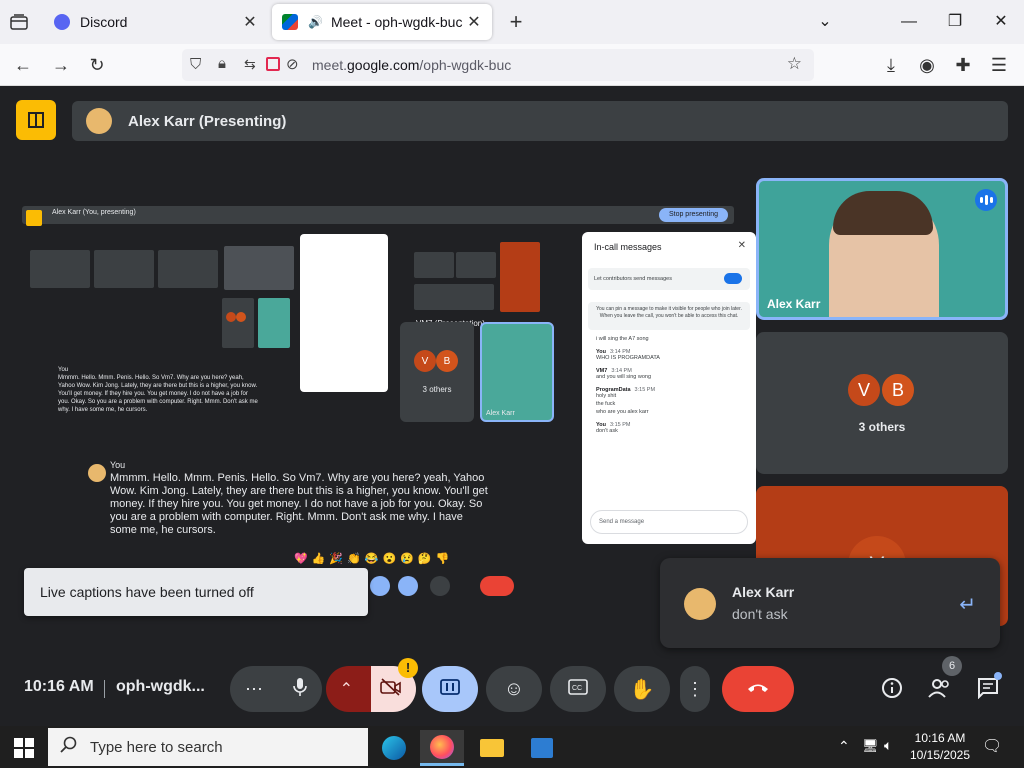 This screenshot has width=1024, height=768. Describe the element at coordinates (693, 215) in the screenshot. I see `stop-presenting-button: Stop presenting` at that location.